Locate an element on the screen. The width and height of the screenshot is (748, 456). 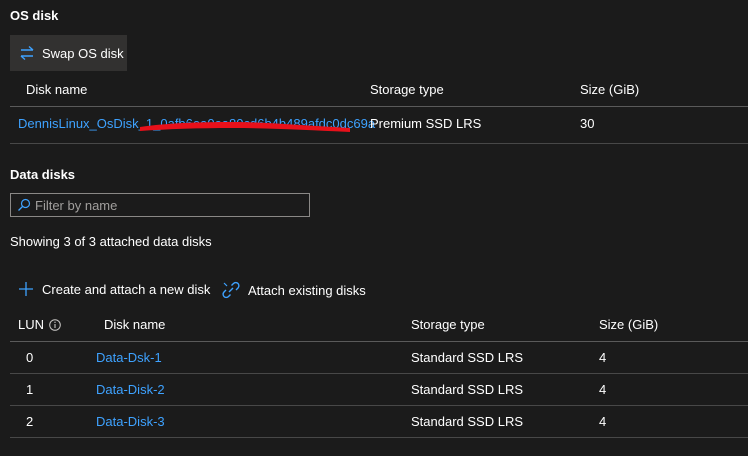
swap-os-disk-label: Swap OS disk is located at coordinates (83, 53).